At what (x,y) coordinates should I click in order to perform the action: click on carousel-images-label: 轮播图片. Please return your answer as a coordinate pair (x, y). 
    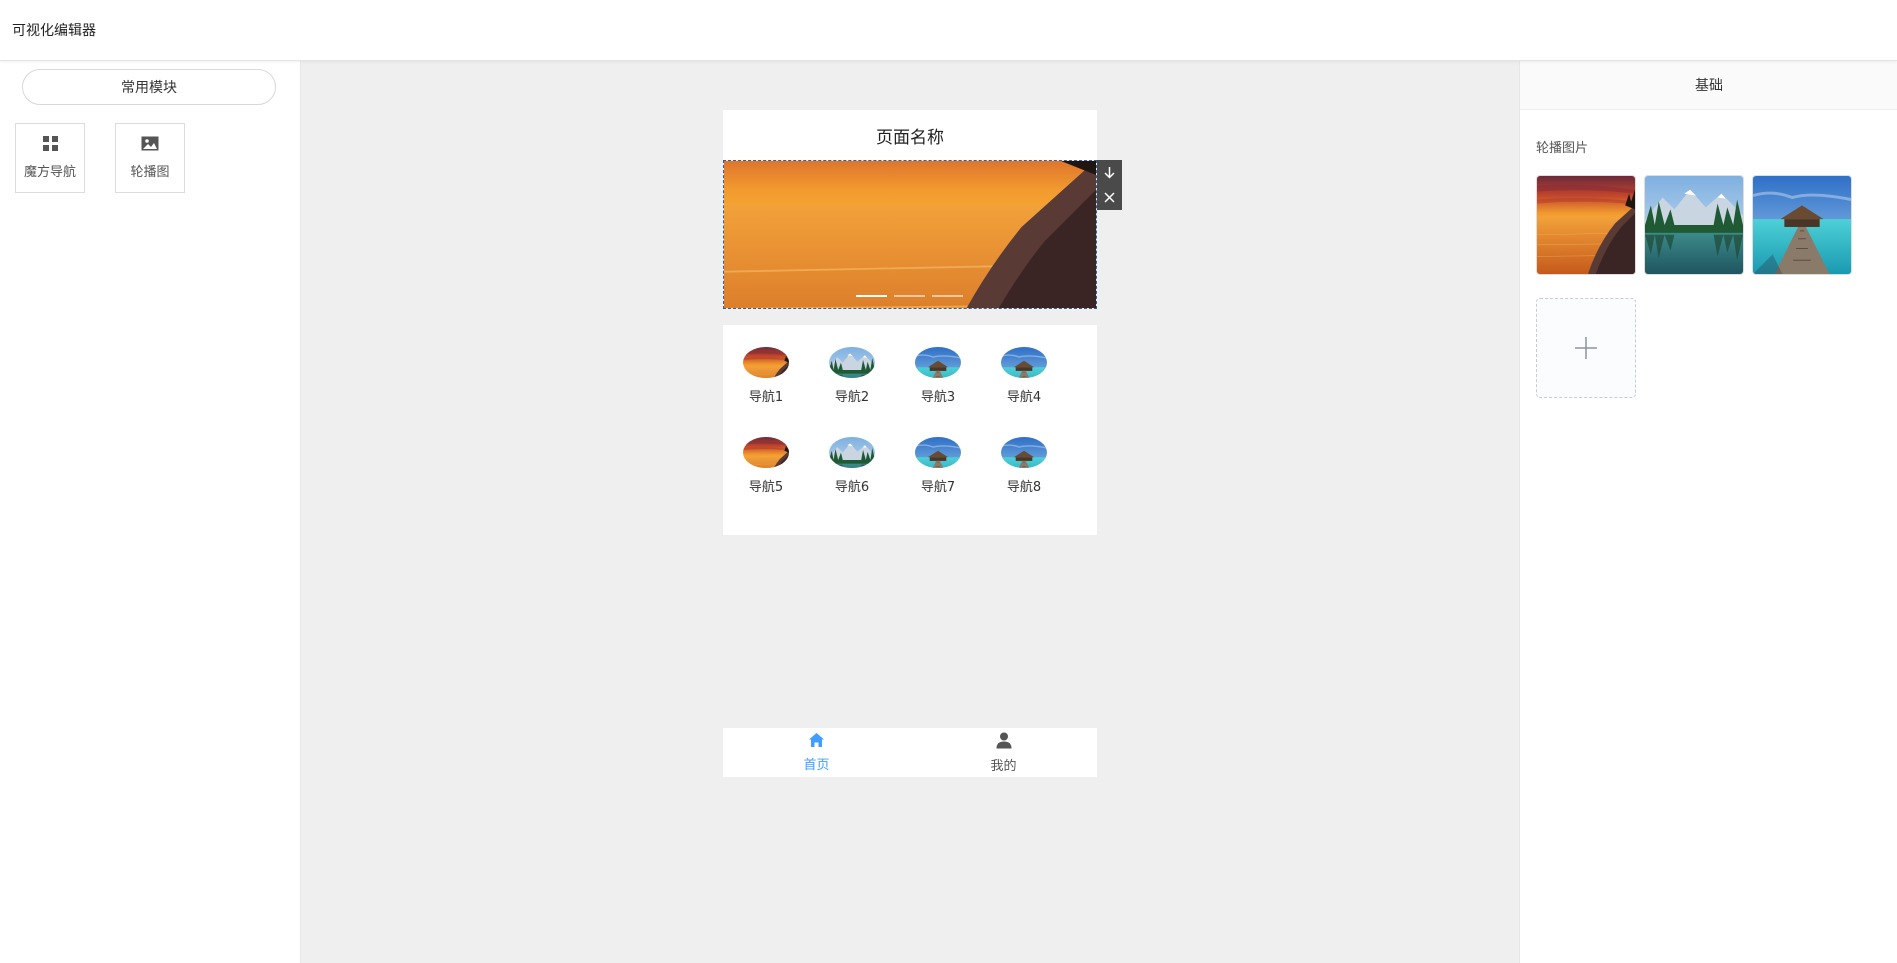
    Looking at the image, I should click on (1562, 148).